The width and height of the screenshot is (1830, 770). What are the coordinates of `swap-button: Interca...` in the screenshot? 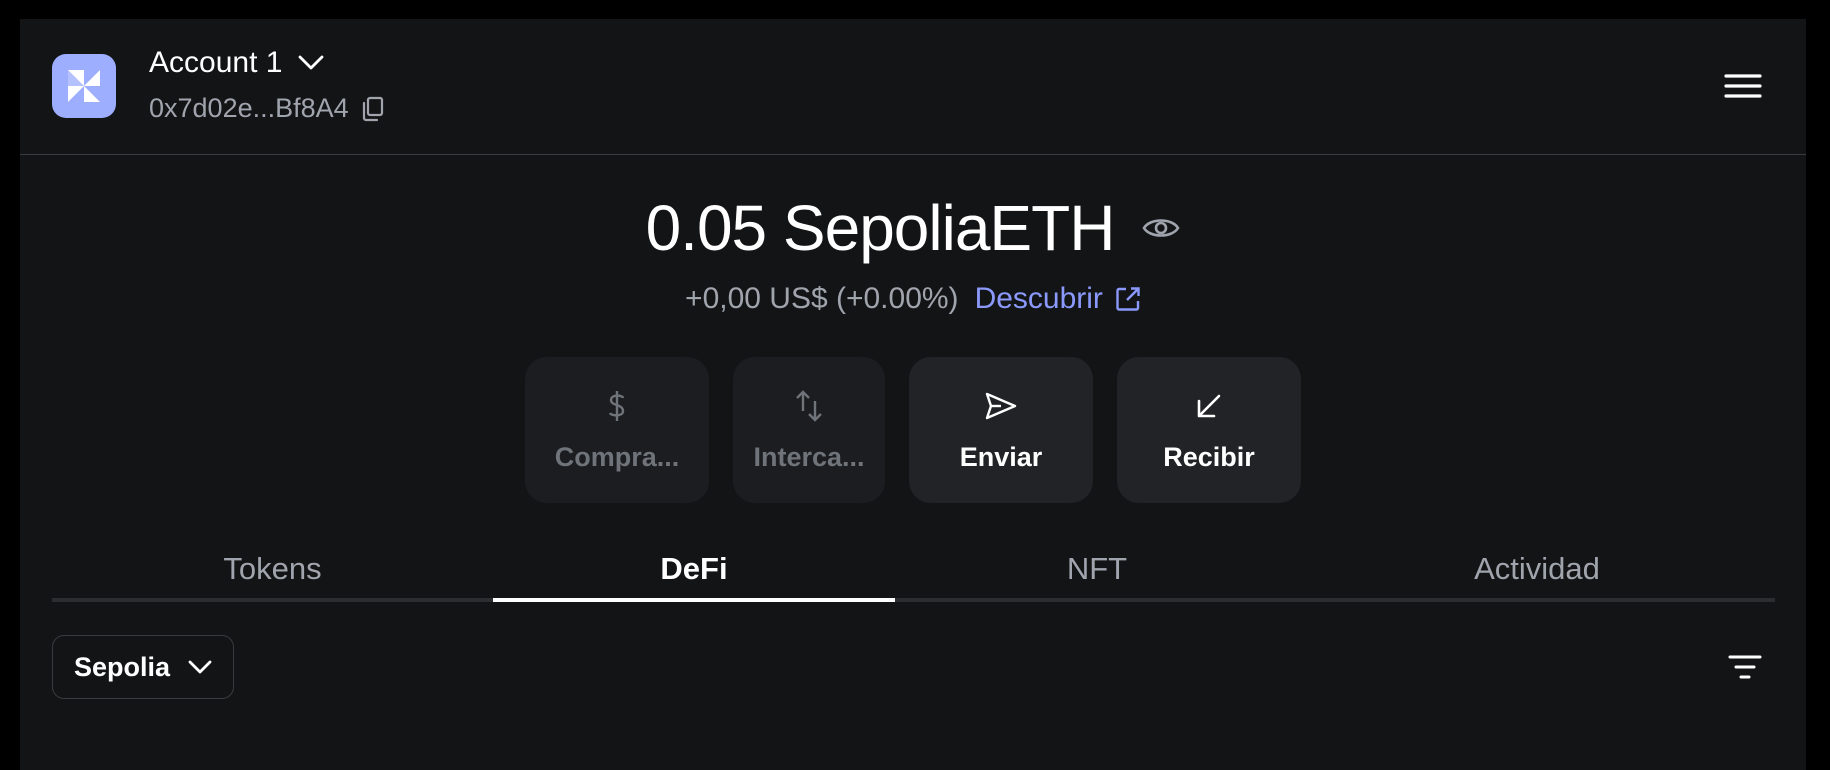 It's located at (809, 430).